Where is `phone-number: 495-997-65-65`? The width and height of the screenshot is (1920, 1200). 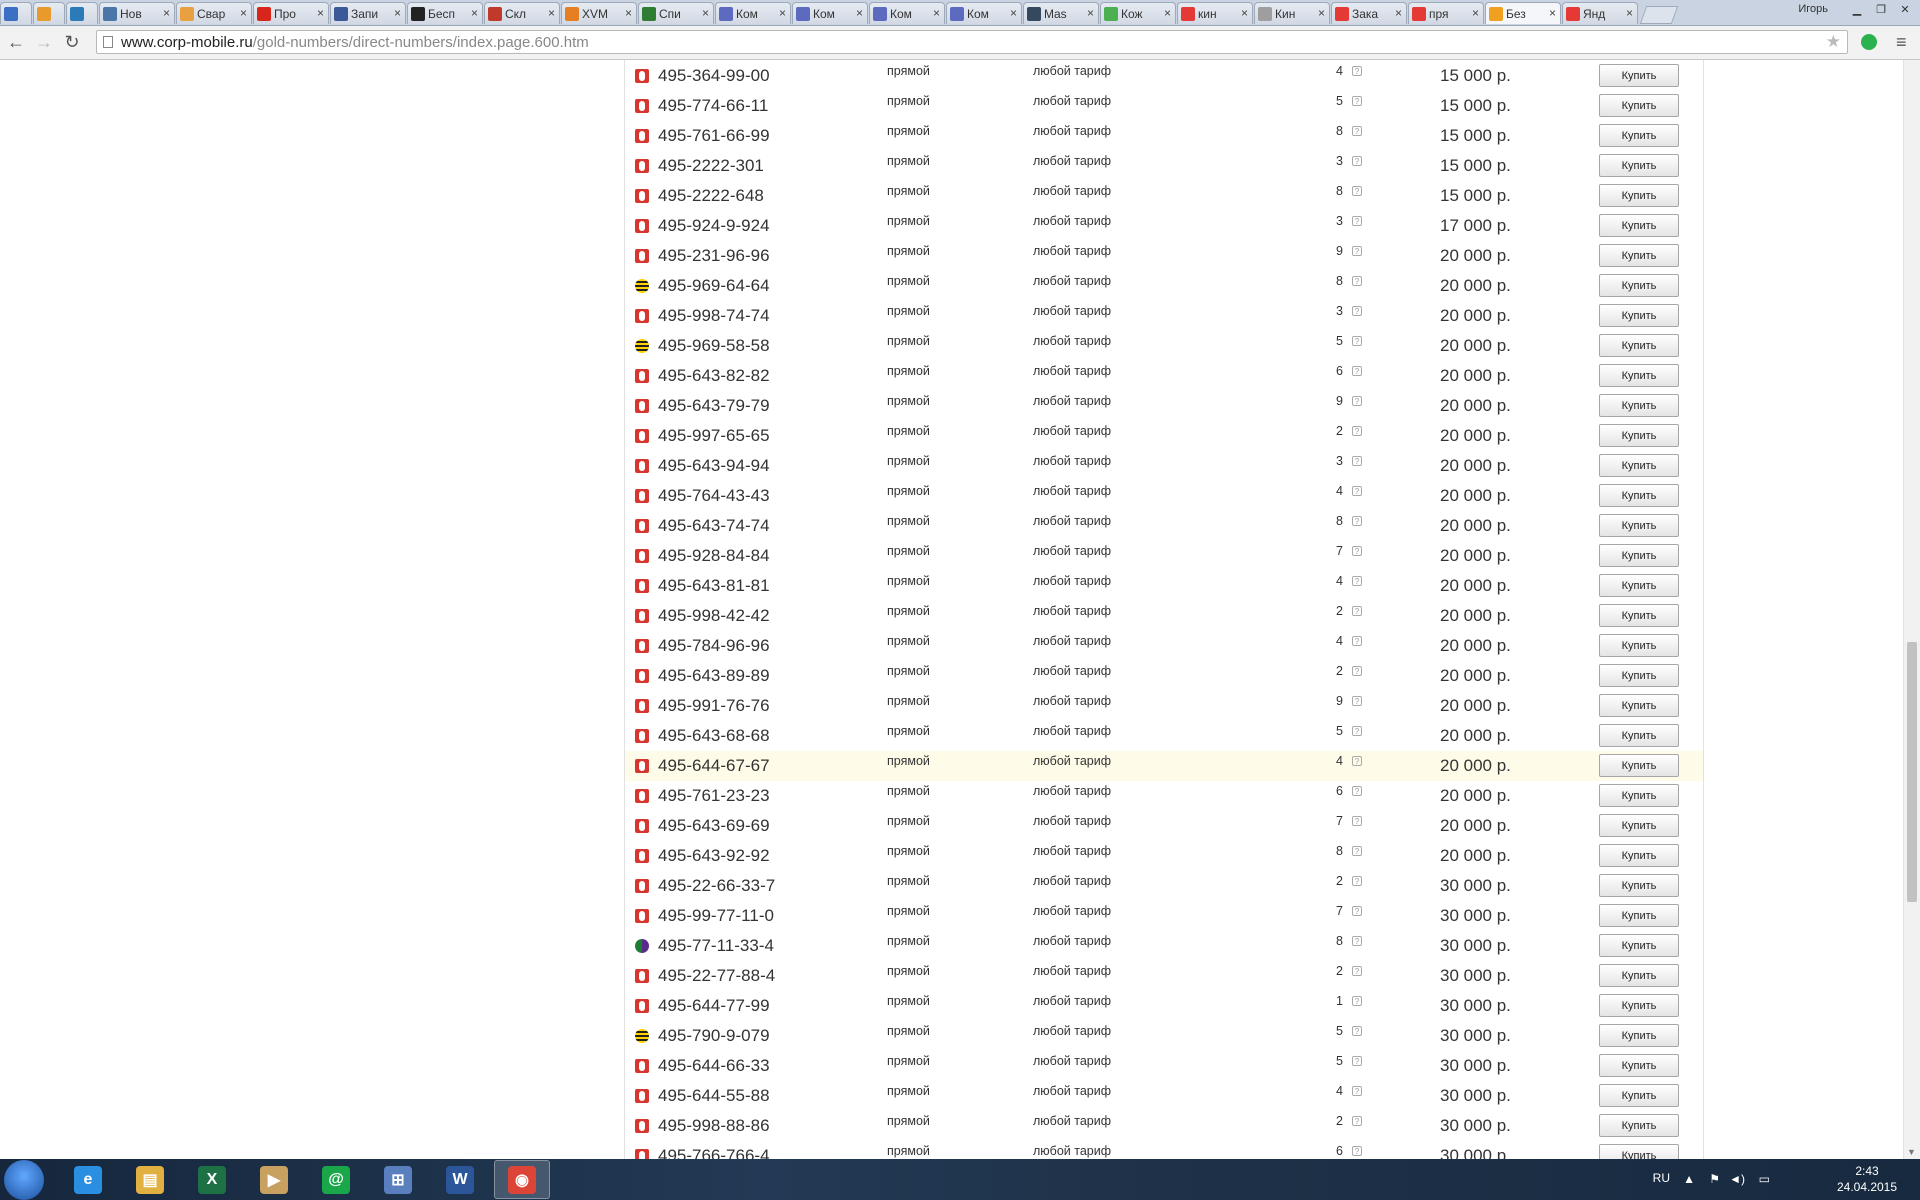
phone-number: 495-997-65-65 is located at coordinates (714, 436).